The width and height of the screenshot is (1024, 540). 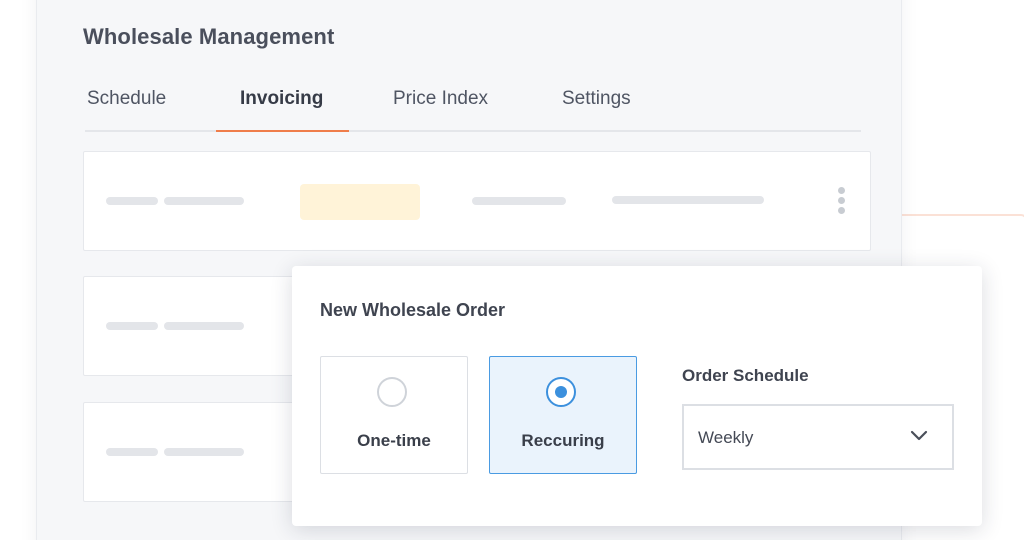 What do you see at coordinates (282, 131) in the screenshot?
I see `active-tab-indicator` at bounding box center [282, 131].